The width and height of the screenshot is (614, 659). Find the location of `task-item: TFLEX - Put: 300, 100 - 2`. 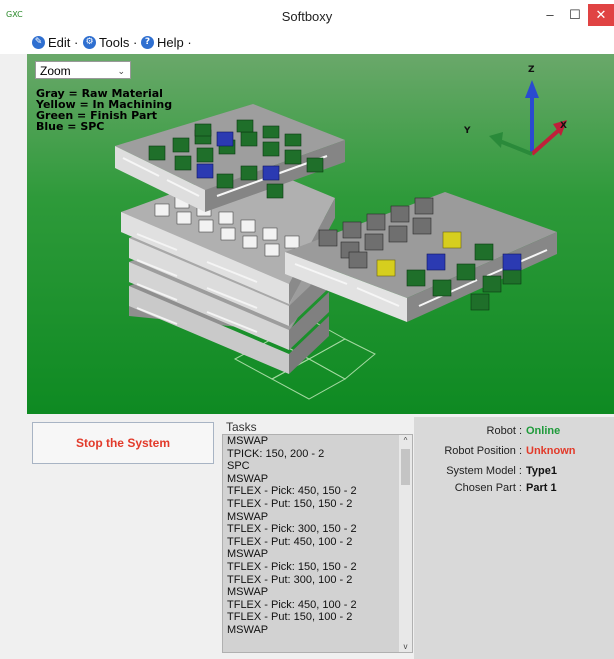

task-item: TFLEX - Put: 300, 100 - 2 is located at coordinates (317, 580).